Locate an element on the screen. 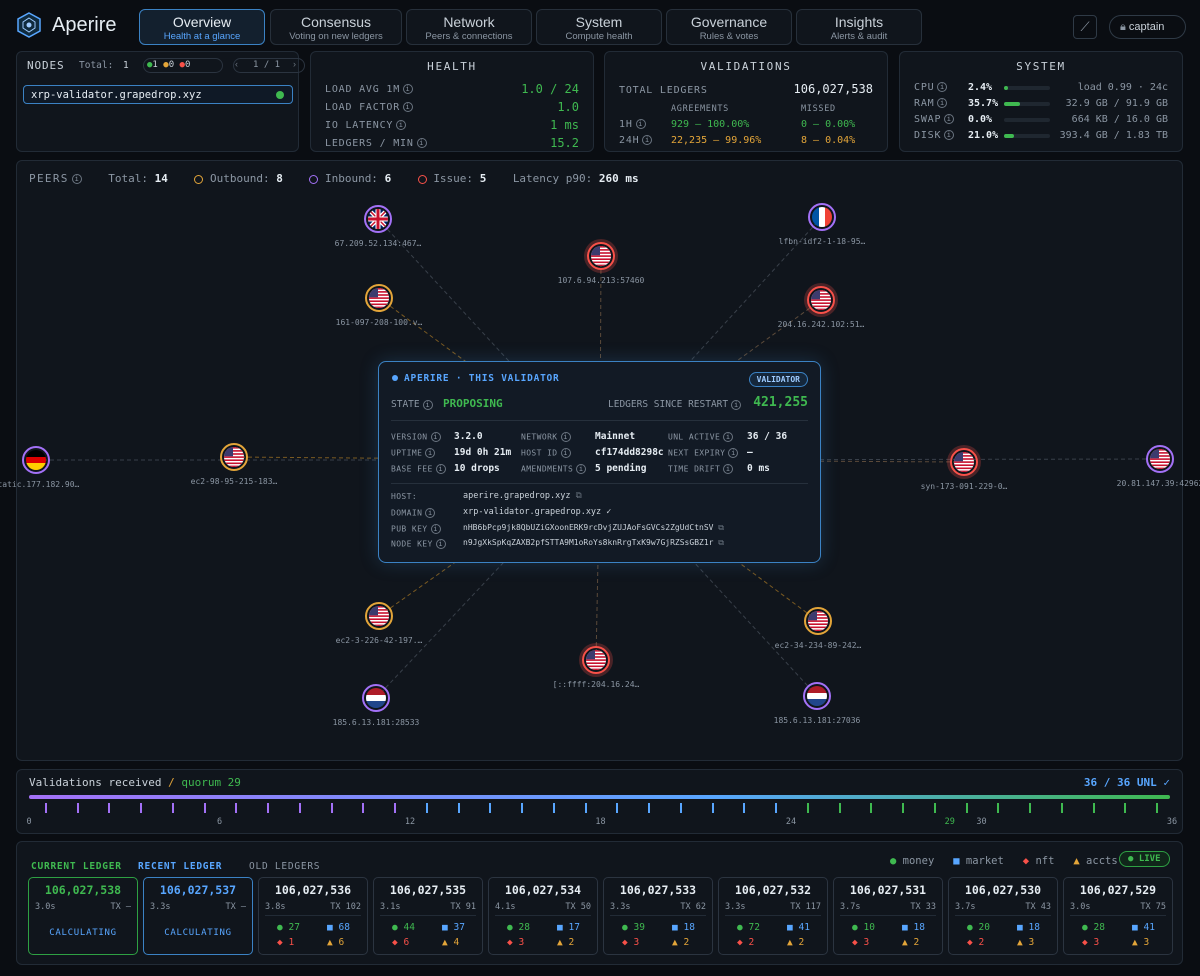 The height and width of the screenshot is (976, 1200). status-dot is located at coordinates (395, 378).